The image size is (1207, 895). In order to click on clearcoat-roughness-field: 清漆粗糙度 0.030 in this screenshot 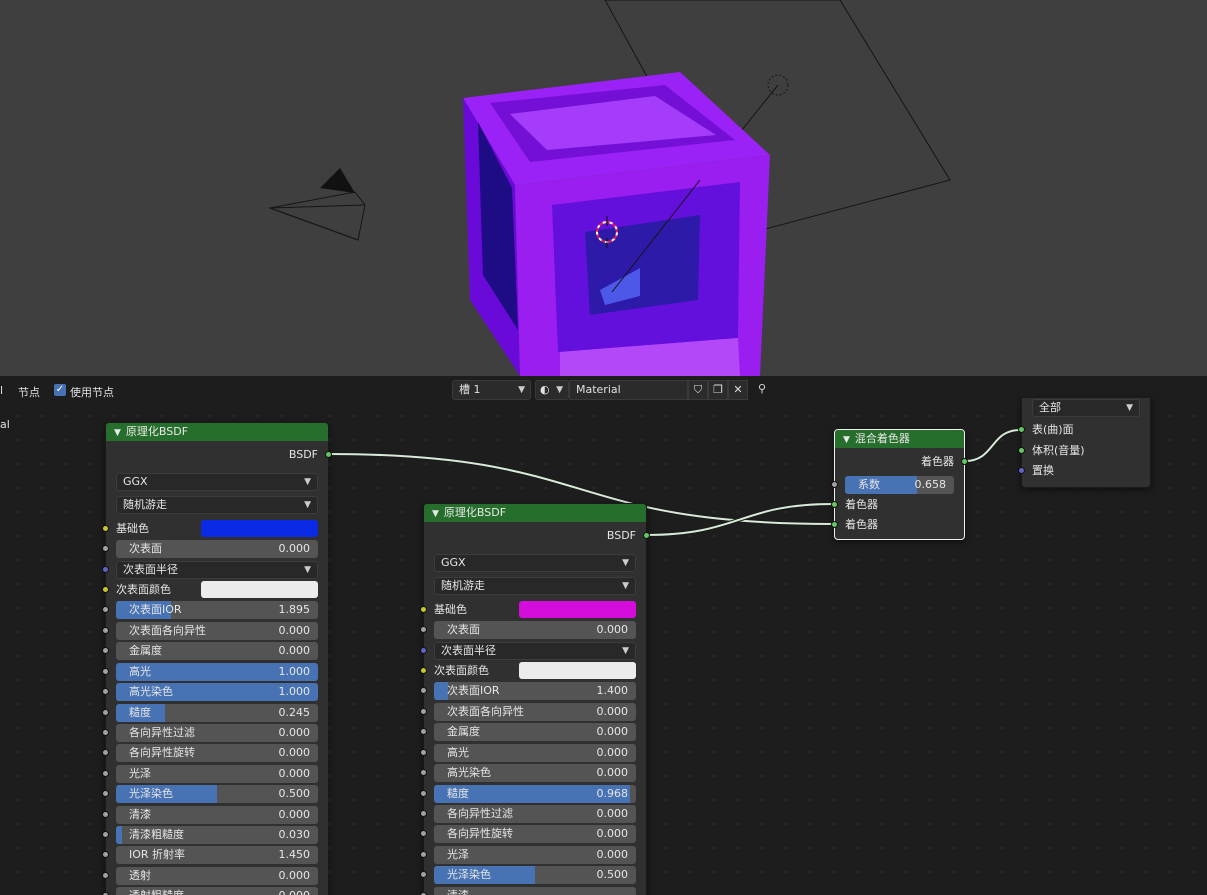, I will do `click(217, 835)`.